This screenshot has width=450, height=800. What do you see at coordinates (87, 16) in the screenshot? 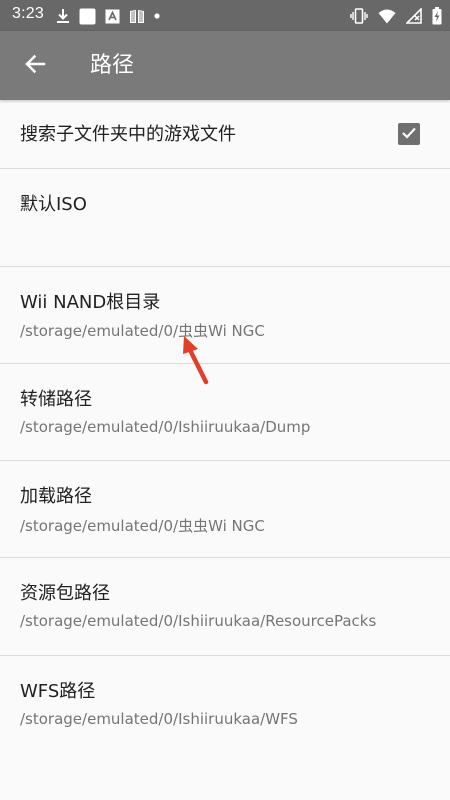
I see `app-icon` at bounding box center [87, 16].